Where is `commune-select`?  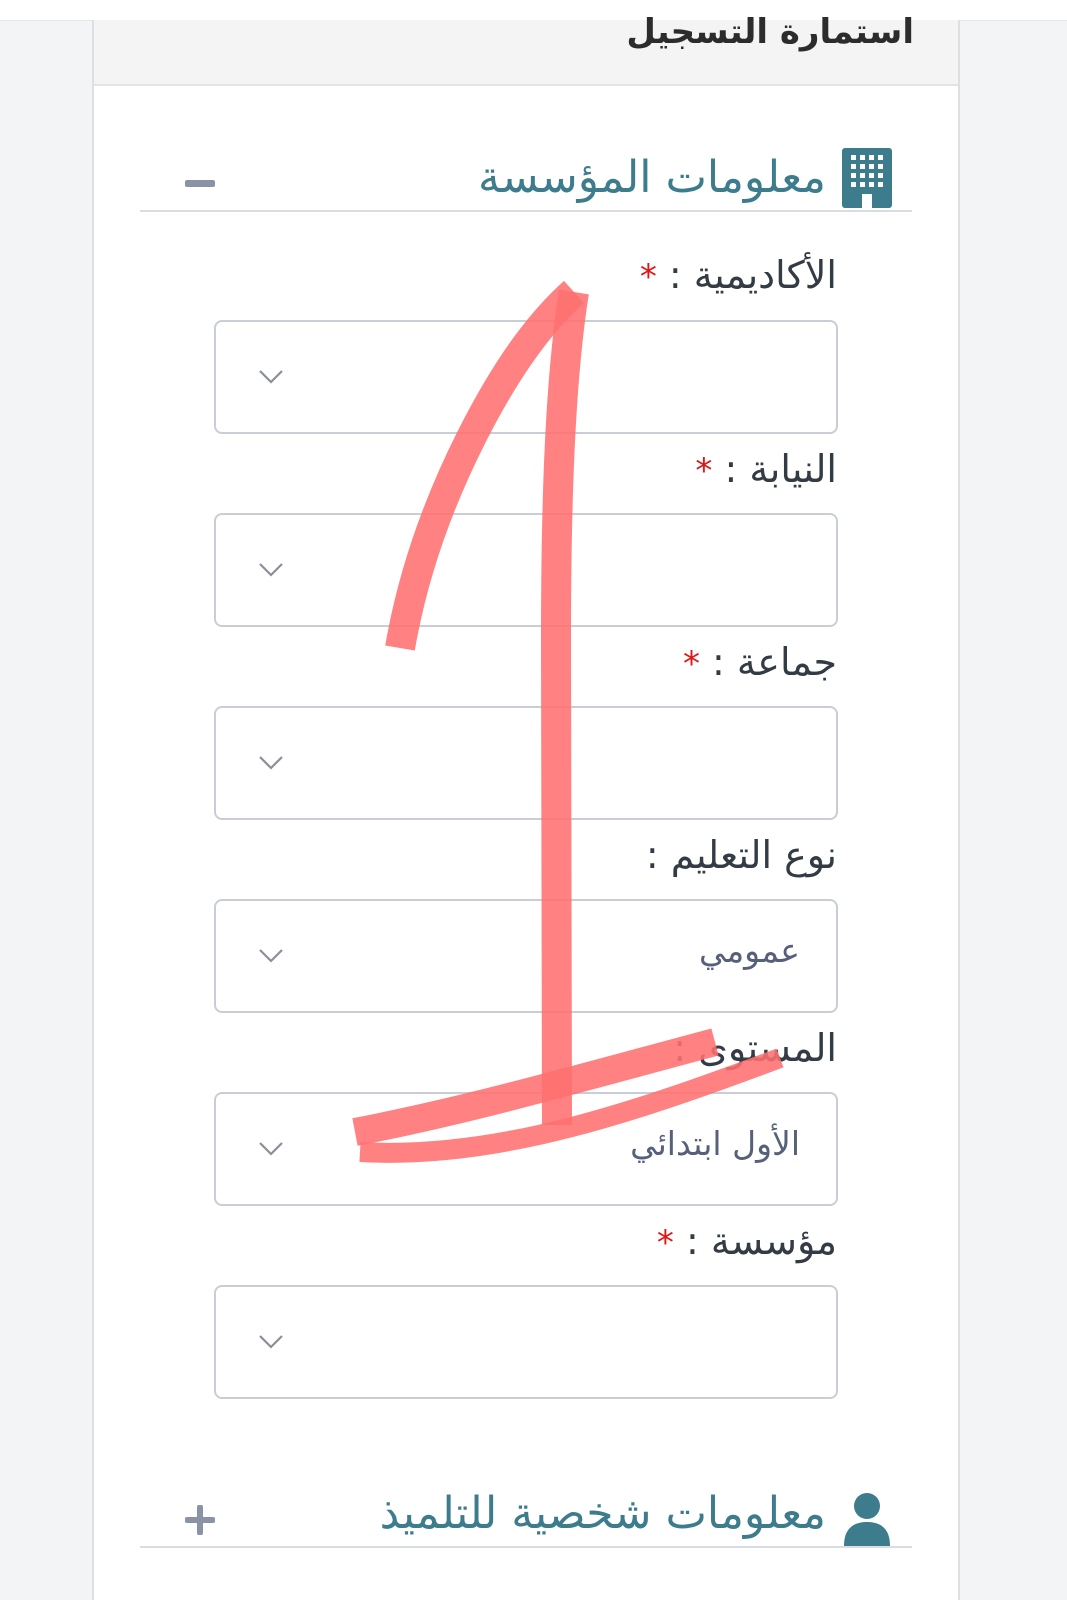 commune-select is located at coordinates (526, 763).